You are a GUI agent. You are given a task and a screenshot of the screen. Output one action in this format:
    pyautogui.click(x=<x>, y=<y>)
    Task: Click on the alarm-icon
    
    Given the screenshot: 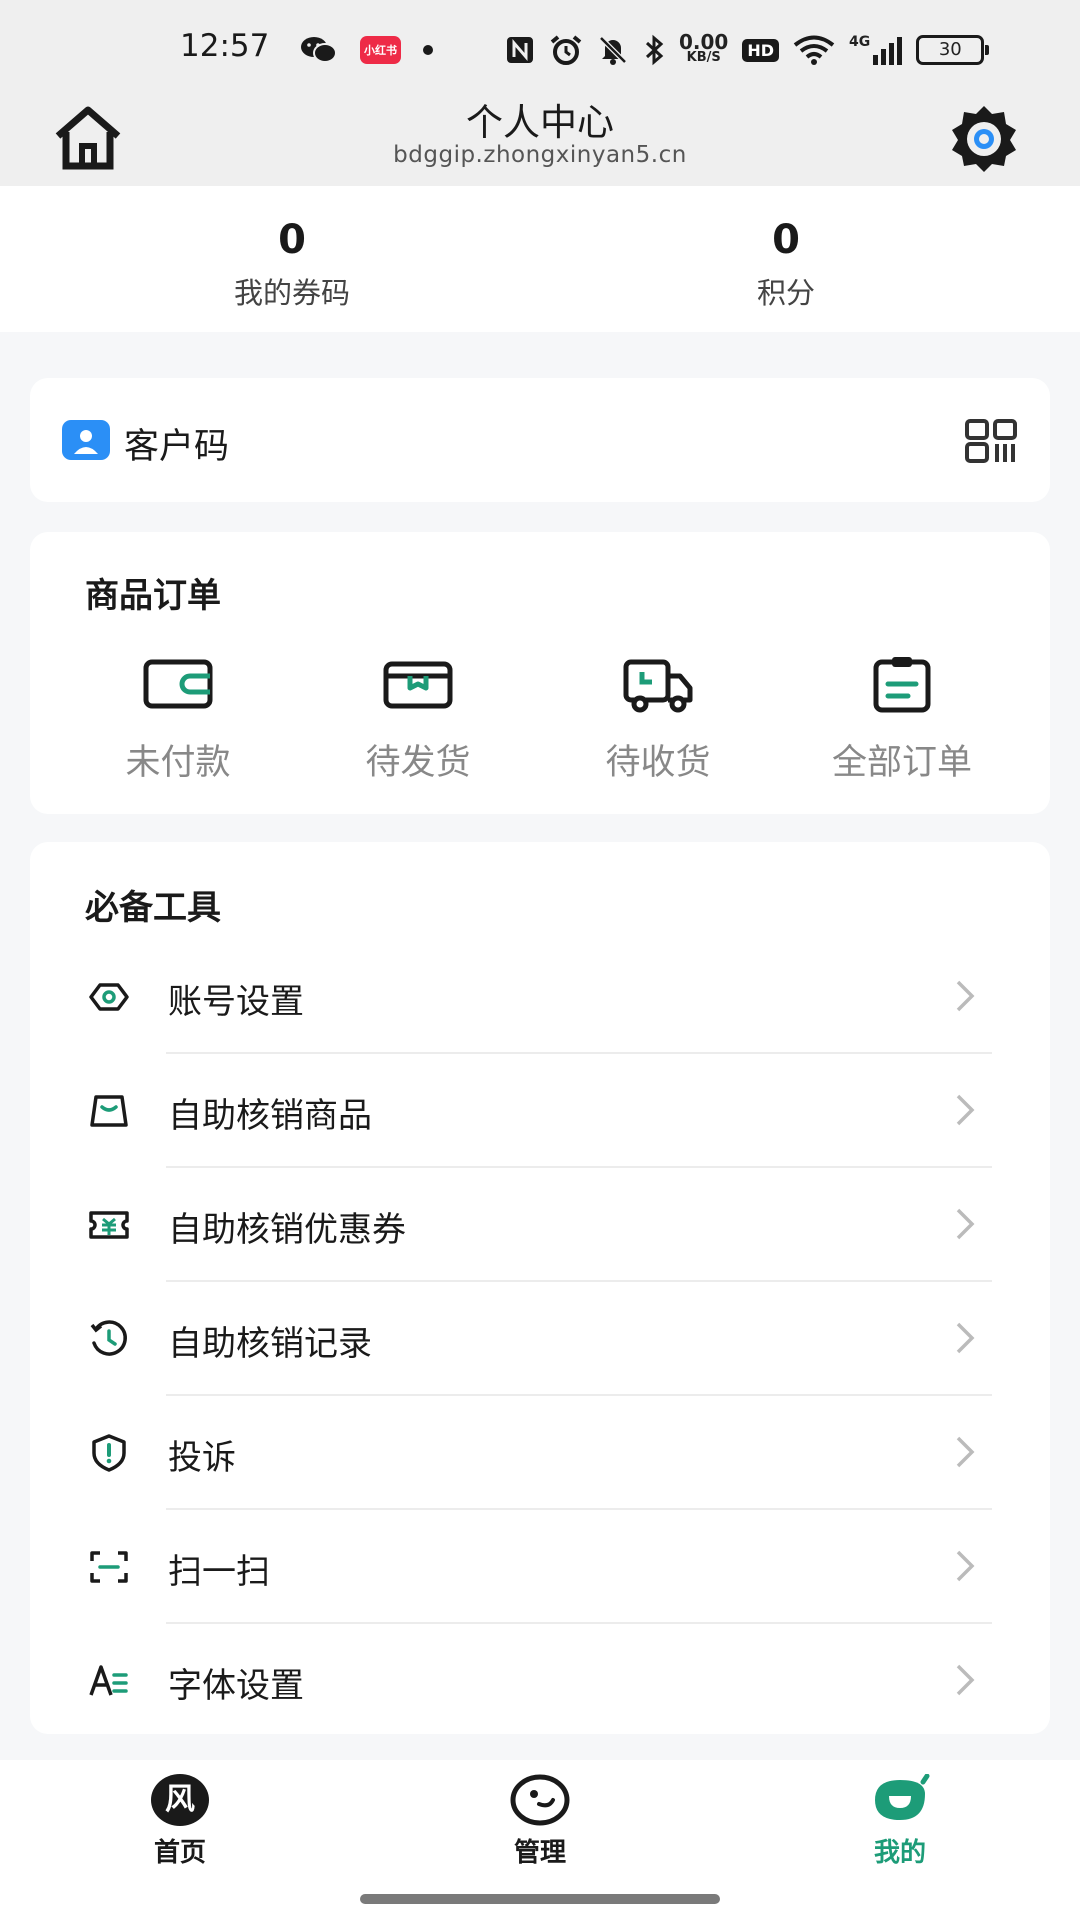 What is the action you would take?
    pyautogui.click(x=566, y=50)
    